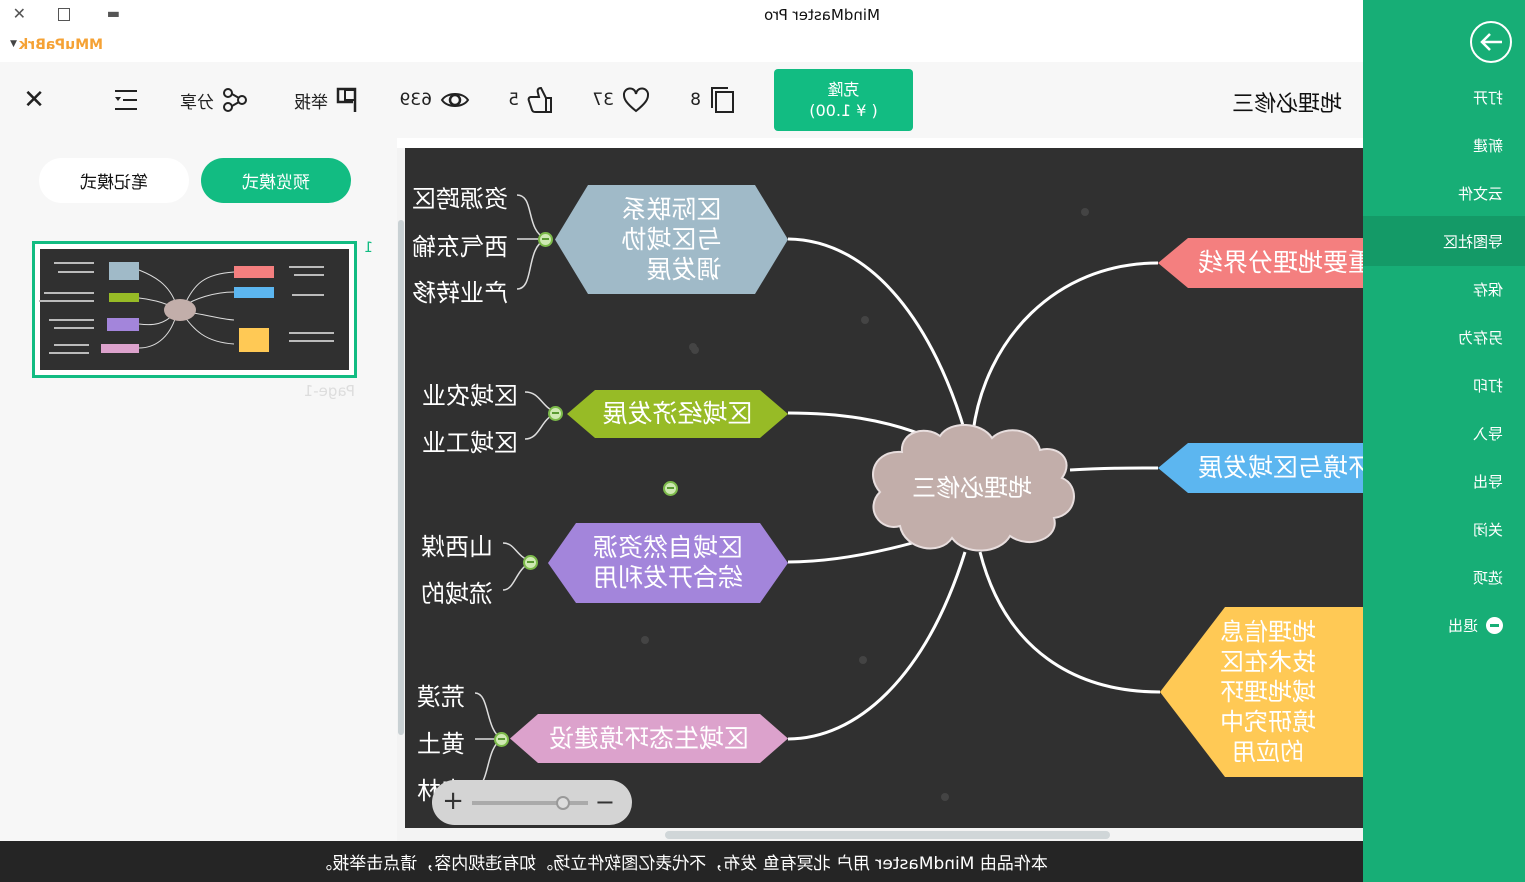 This screenshot has height=882, width=1525. I want to click on share-label: 分享, so click(197, 102).